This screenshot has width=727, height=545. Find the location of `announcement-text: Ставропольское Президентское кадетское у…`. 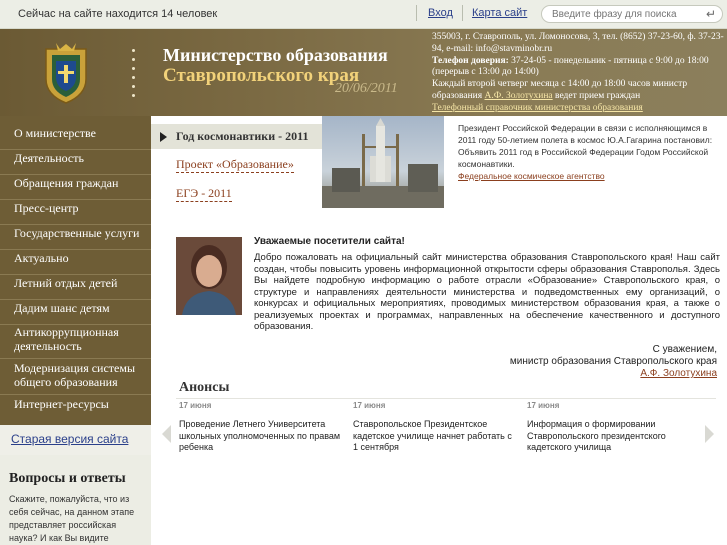

announcement-text: Ставропольское Президентское кадетское у… is located at coordinates (434, 436).